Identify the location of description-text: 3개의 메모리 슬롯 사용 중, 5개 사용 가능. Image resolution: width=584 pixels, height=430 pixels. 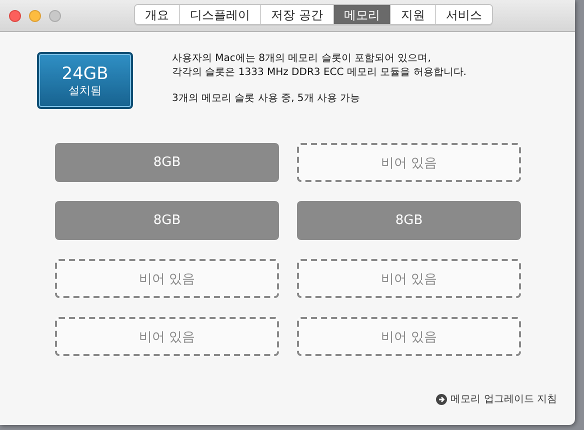
(267, 99).